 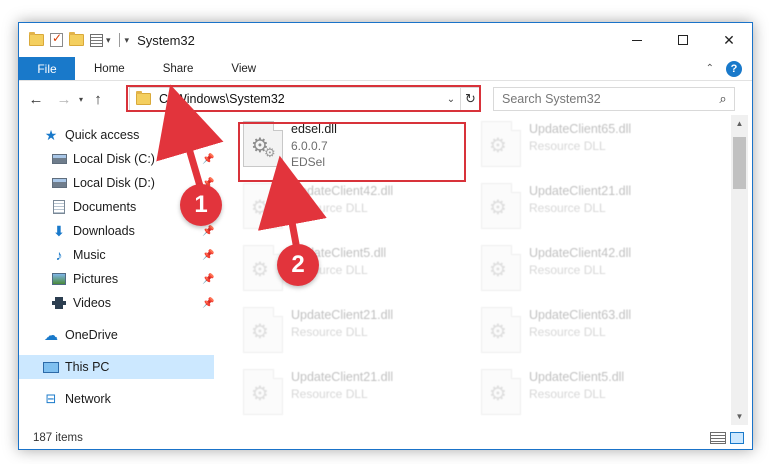 I want to click on search-box: Search System32 ⌕, so click(x=614, y=99).